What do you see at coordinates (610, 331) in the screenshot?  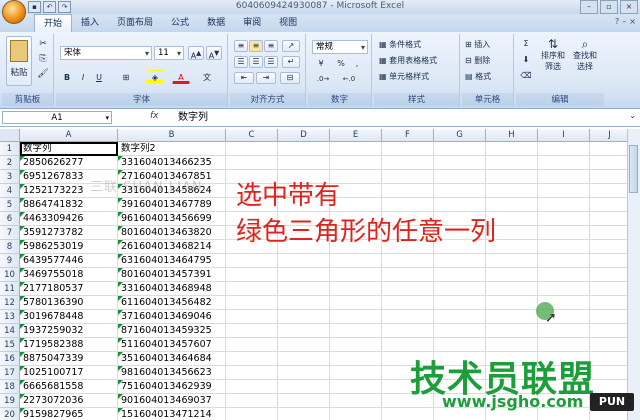 I see `cell-j14` at bounding box center [610, 331].